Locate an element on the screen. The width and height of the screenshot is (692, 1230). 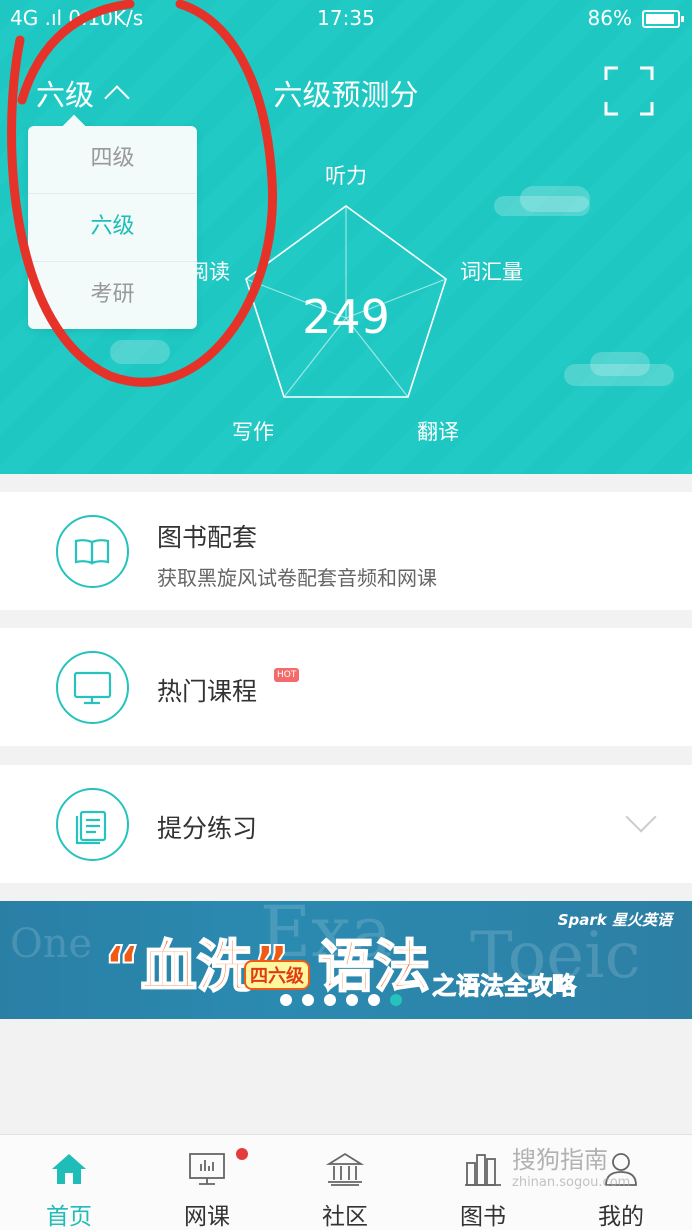
card-title: 热门课程 is located at coordinates (207, 691).